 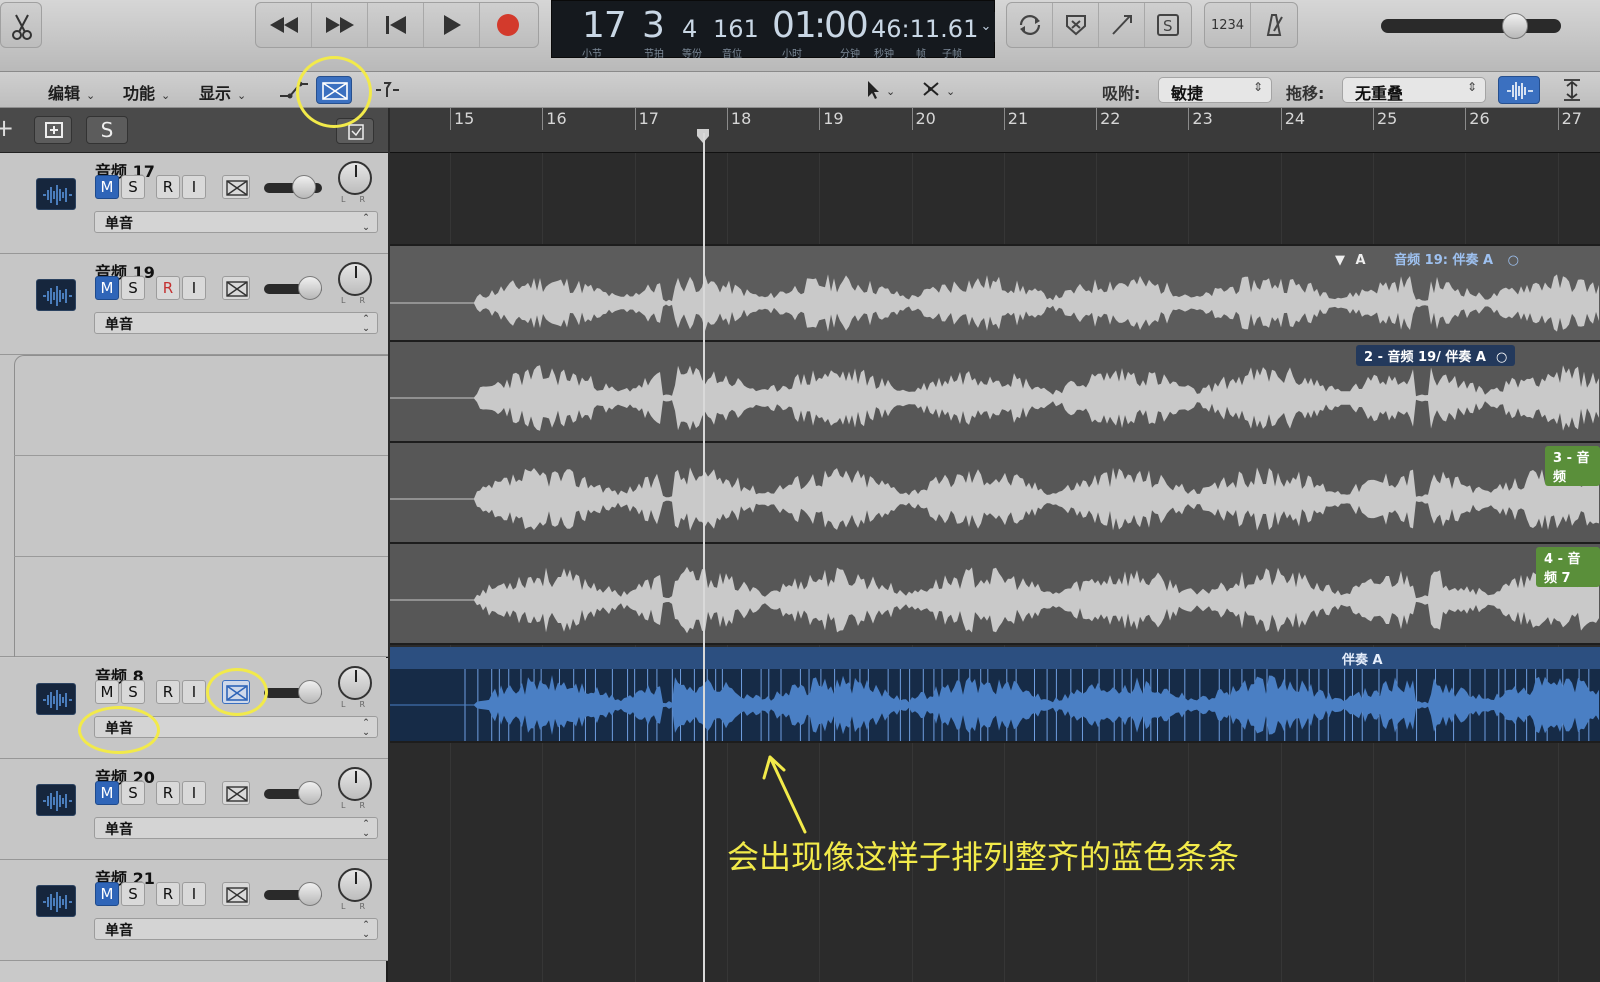 I want to click on edit-menu: 编辑 ⌄, so click(x=71, y=92).